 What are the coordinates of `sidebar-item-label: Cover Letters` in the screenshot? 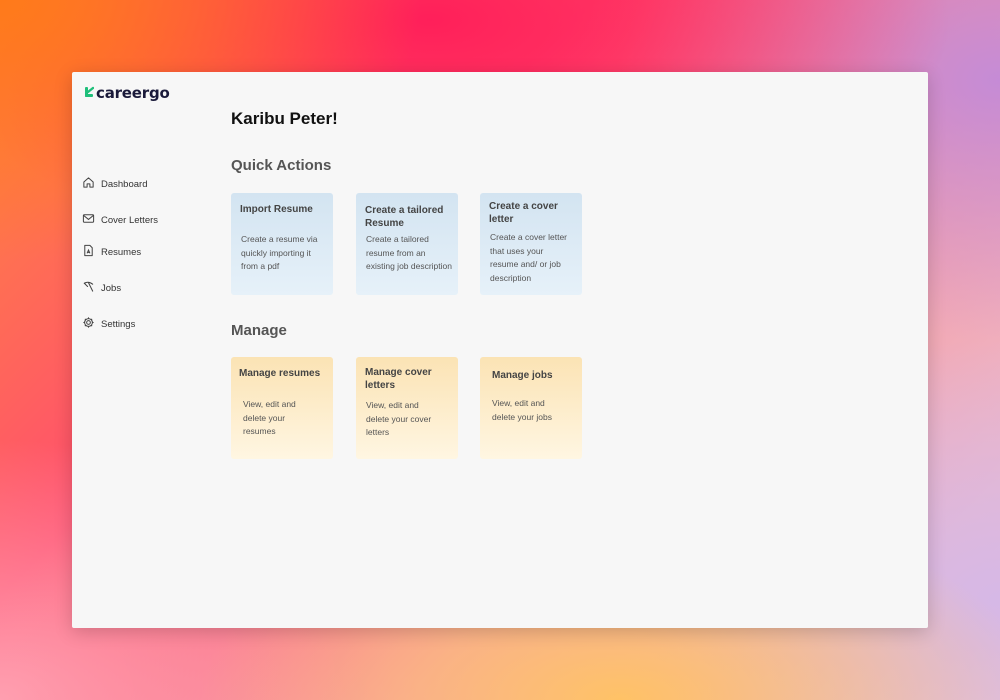 It's located at (130, 220).